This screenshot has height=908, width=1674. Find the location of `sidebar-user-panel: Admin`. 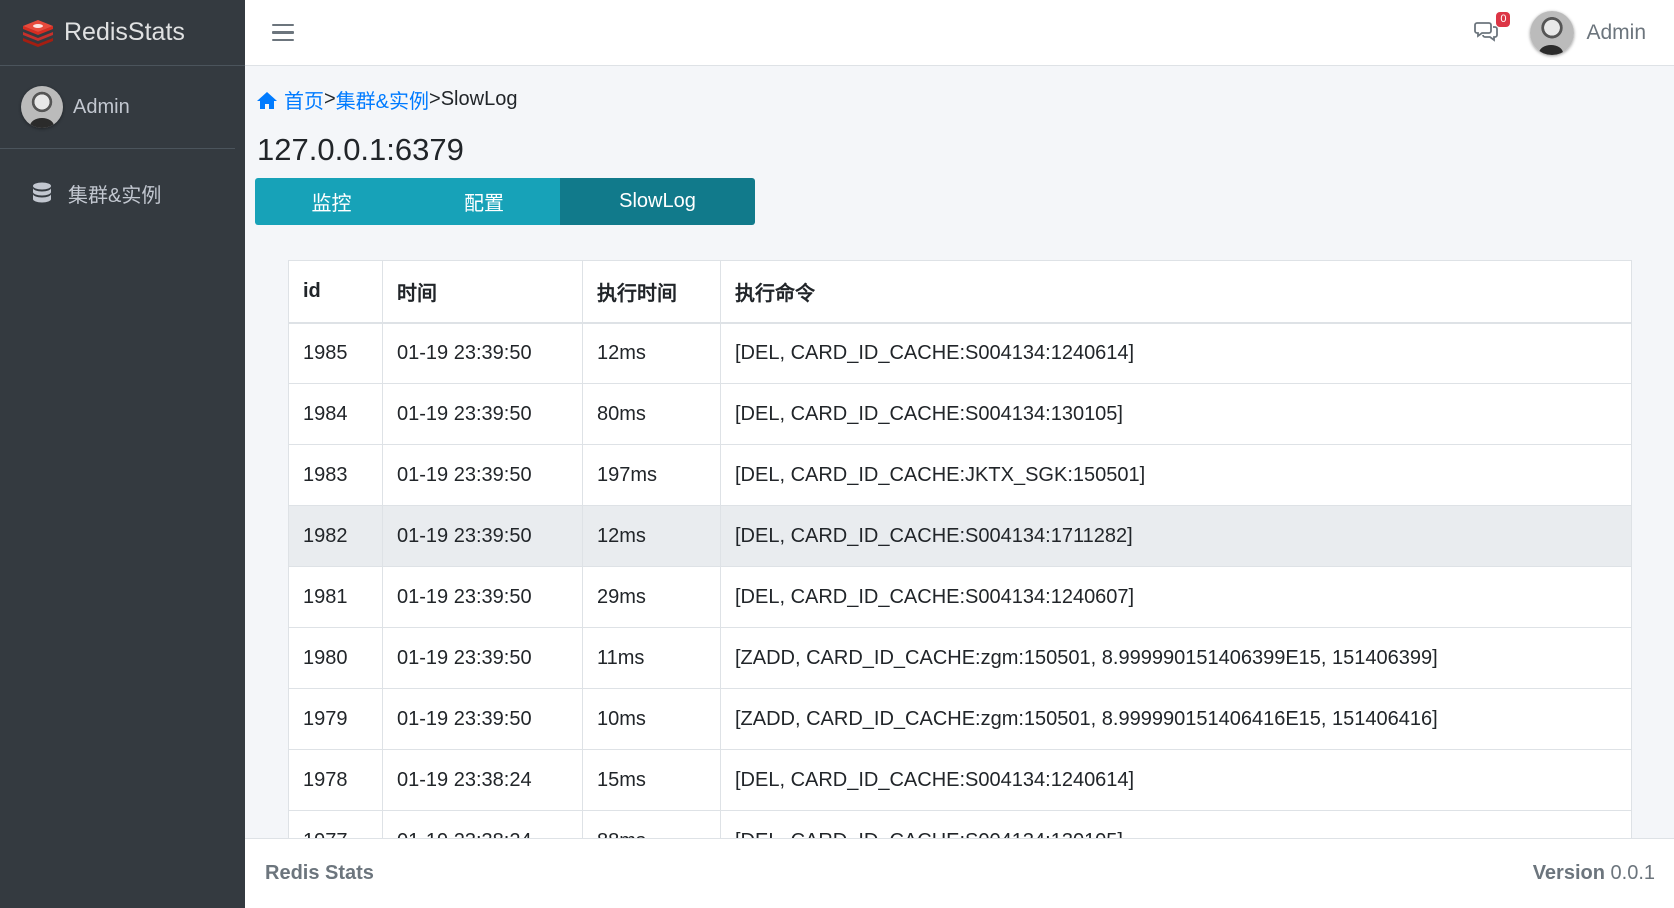

sidebar-user-panel: Admin is located at coordinates (117, 107).